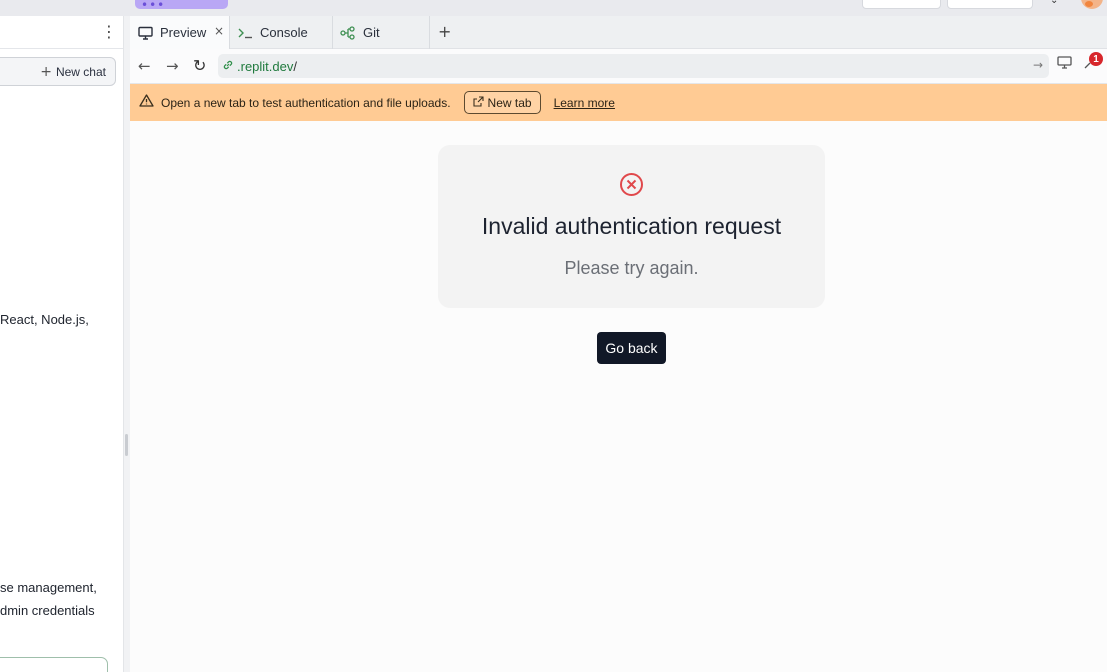 Image resolution: width=1107 pixels, height=672 pixels. What do you see at coordinates (1064, 64) in the screenshot?
I see `device-preview-icon` at bounding box center [1064, 64].